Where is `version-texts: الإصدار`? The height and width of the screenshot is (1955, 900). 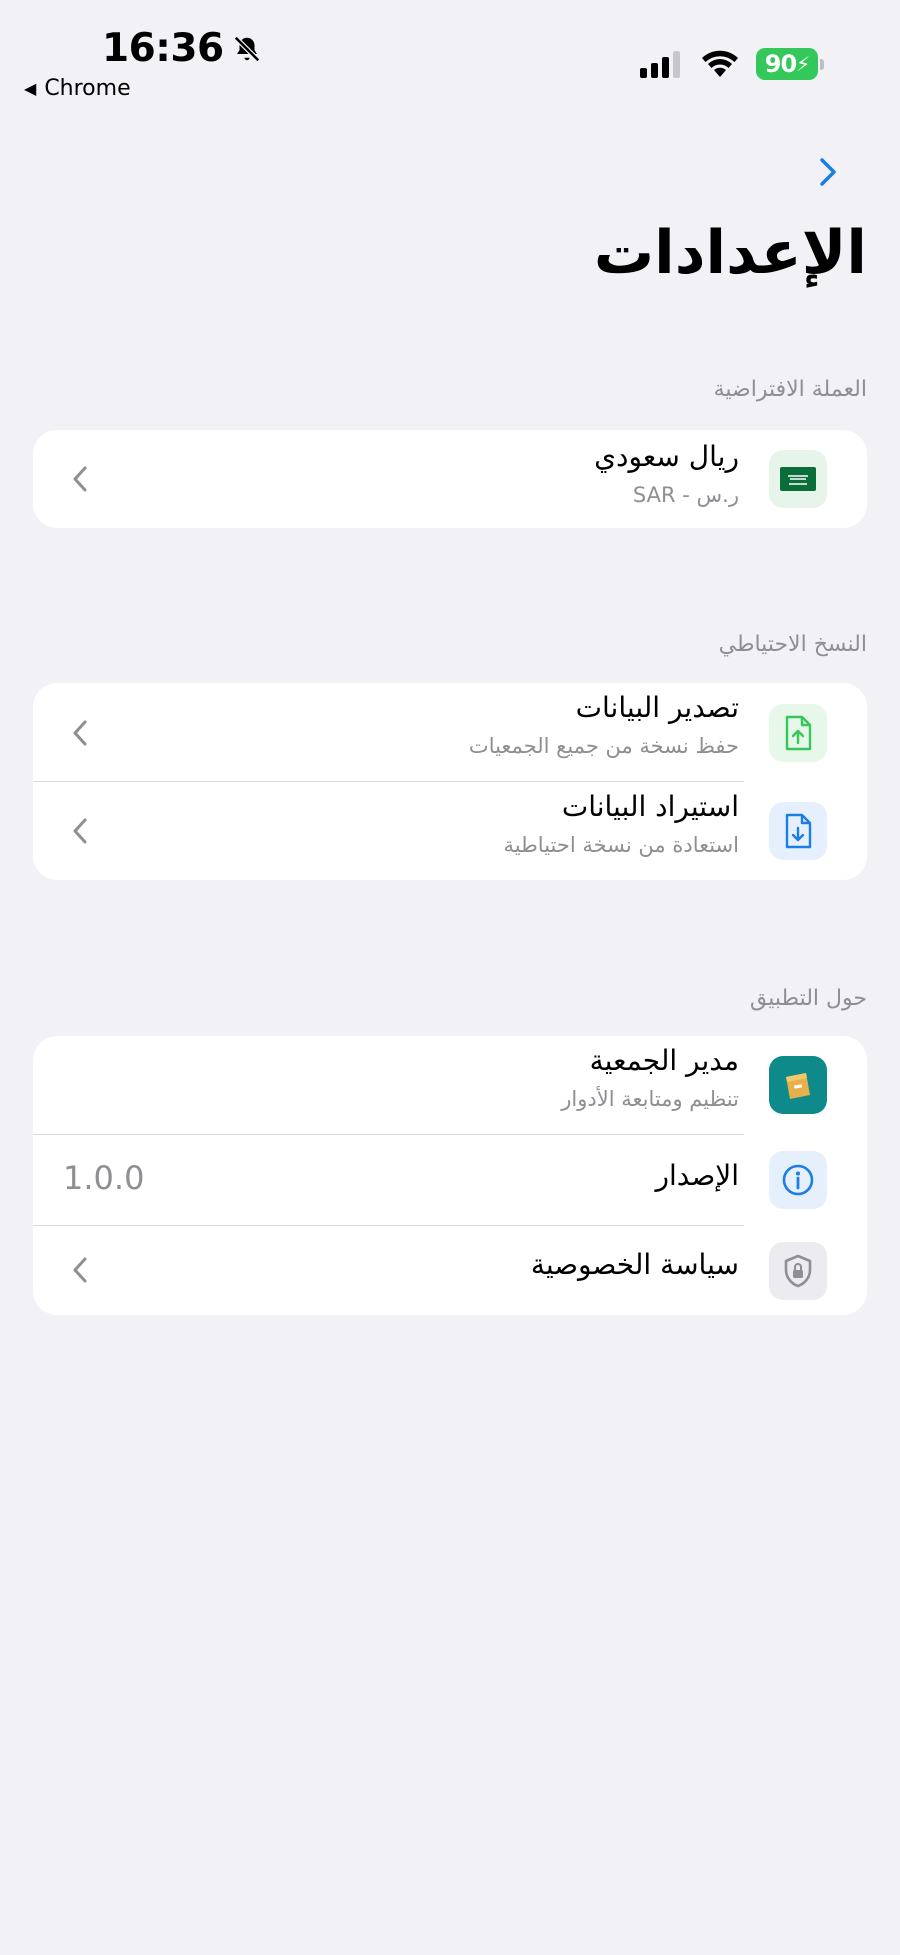 version-texts: الإصدار is located at coordinates (697, 1175).